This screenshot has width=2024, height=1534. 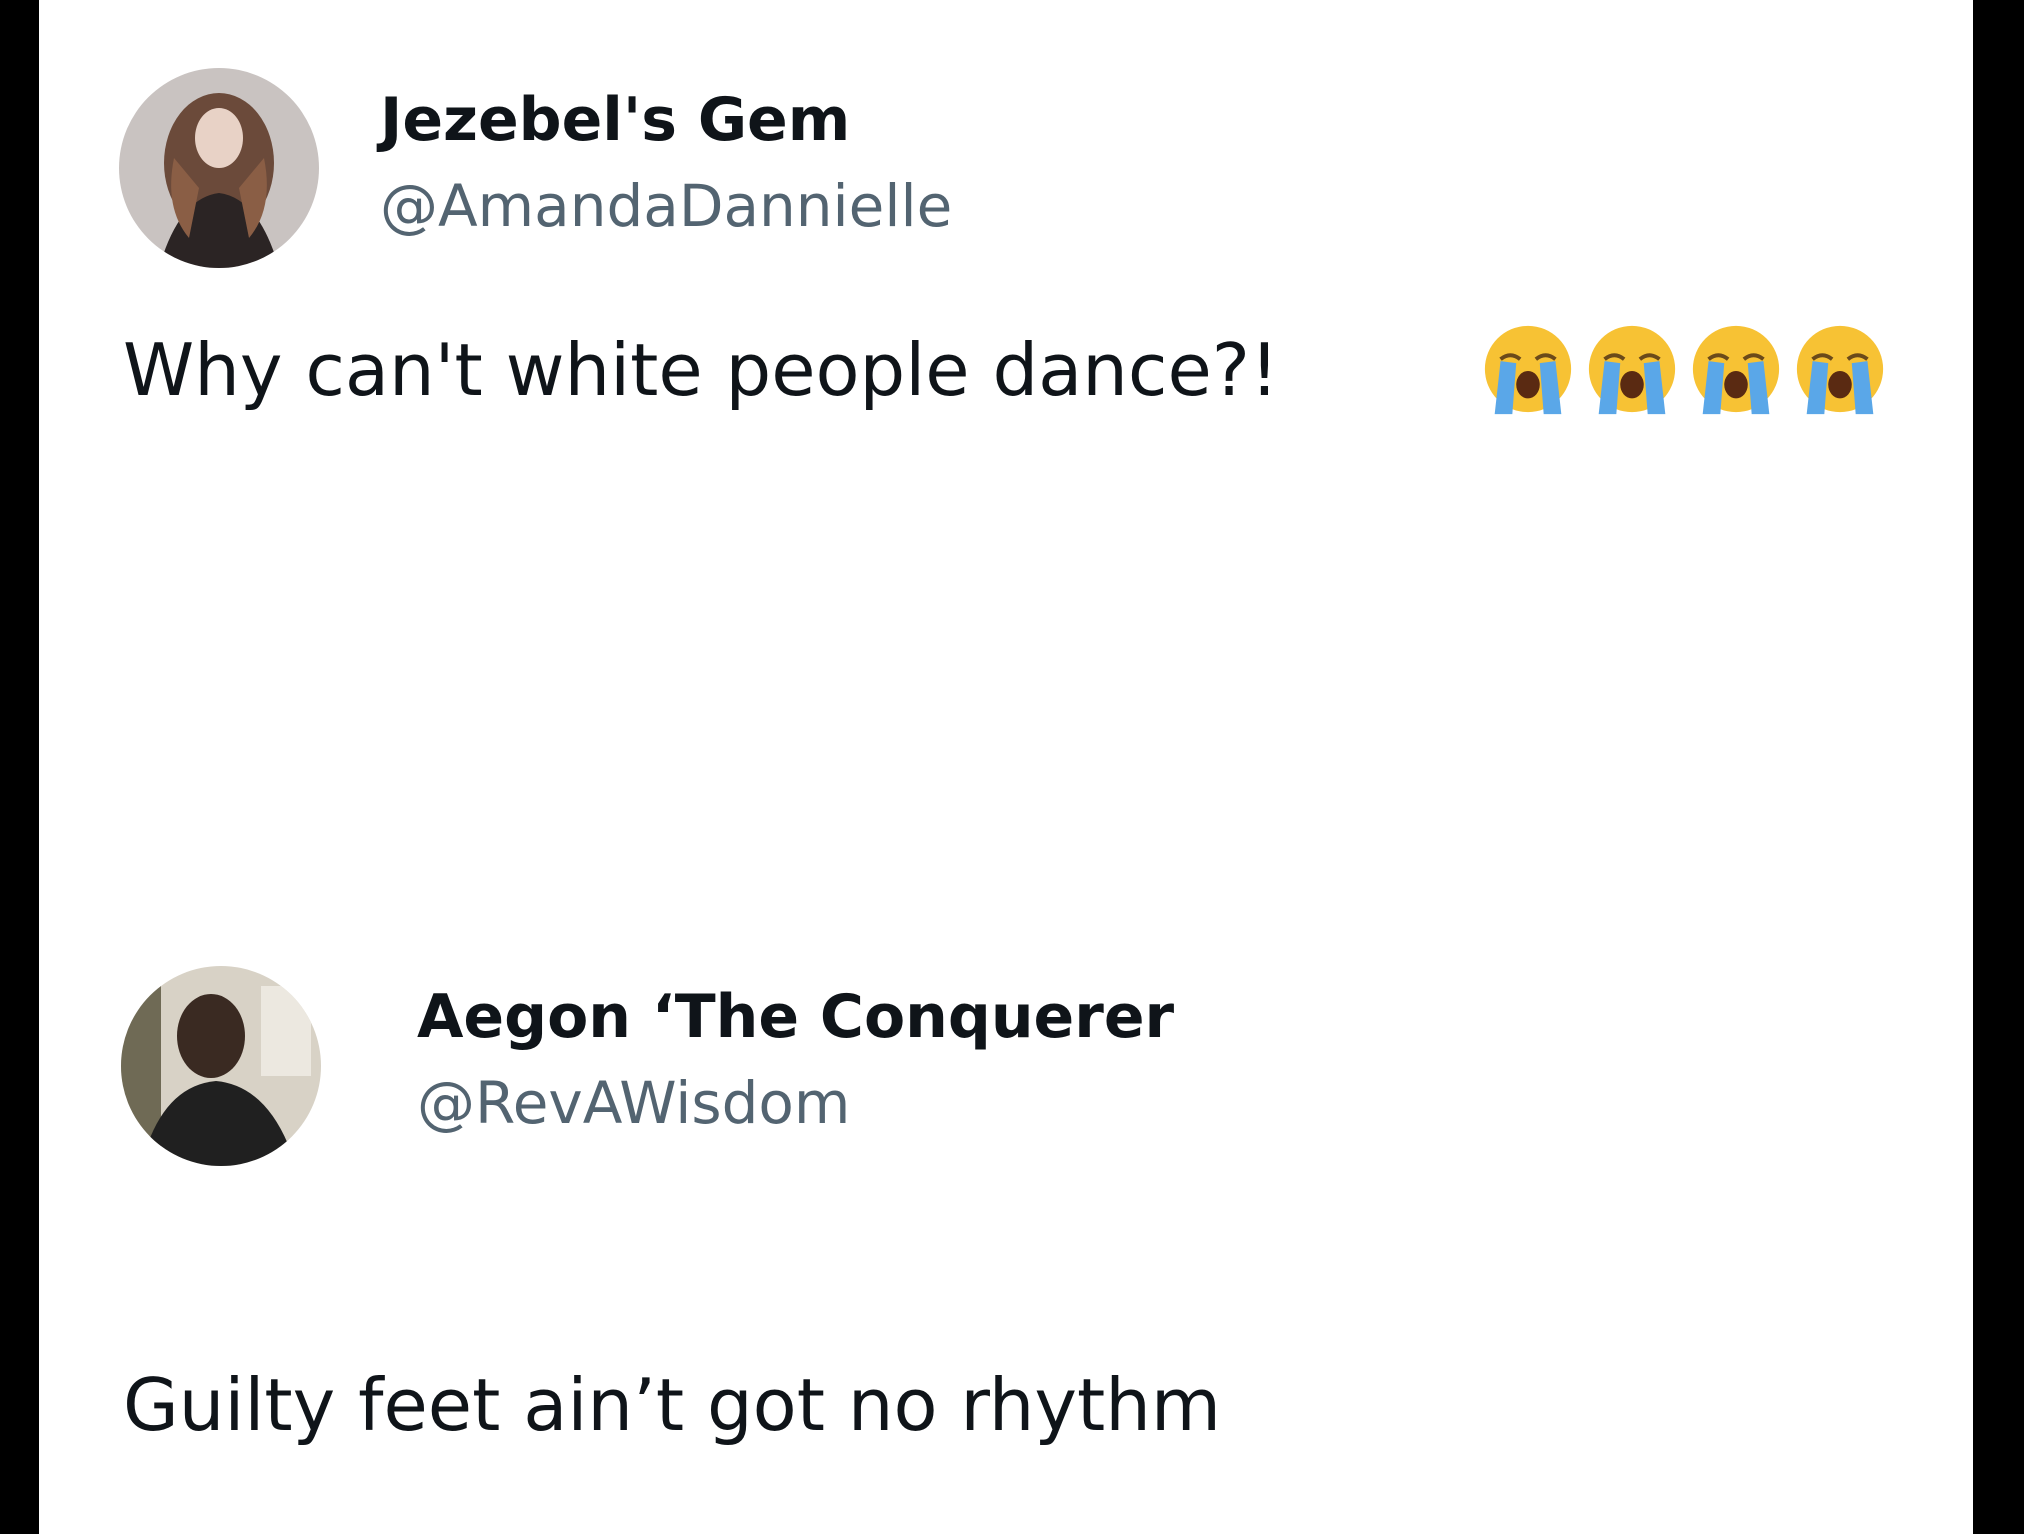 I want to click on avatar-aegon, so click(x=221, y=1066).